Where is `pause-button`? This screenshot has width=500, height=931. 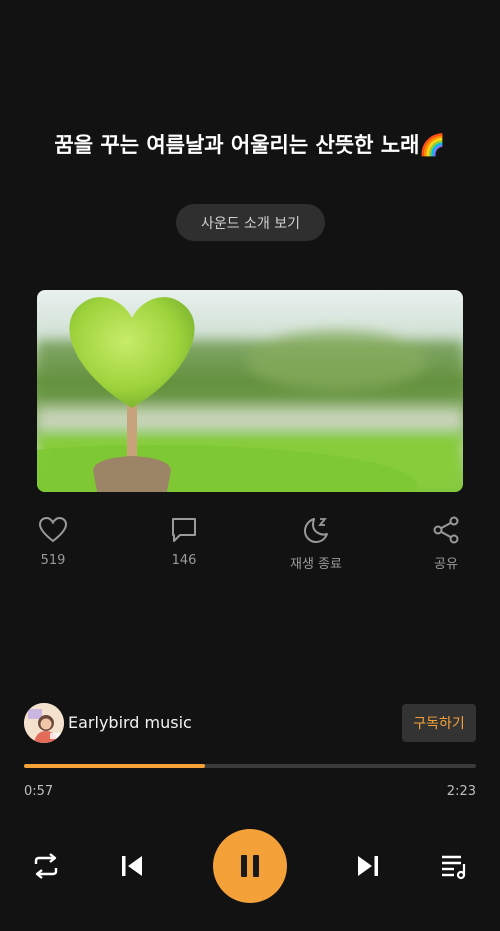
pause-button is located at coordinates (250, 866).